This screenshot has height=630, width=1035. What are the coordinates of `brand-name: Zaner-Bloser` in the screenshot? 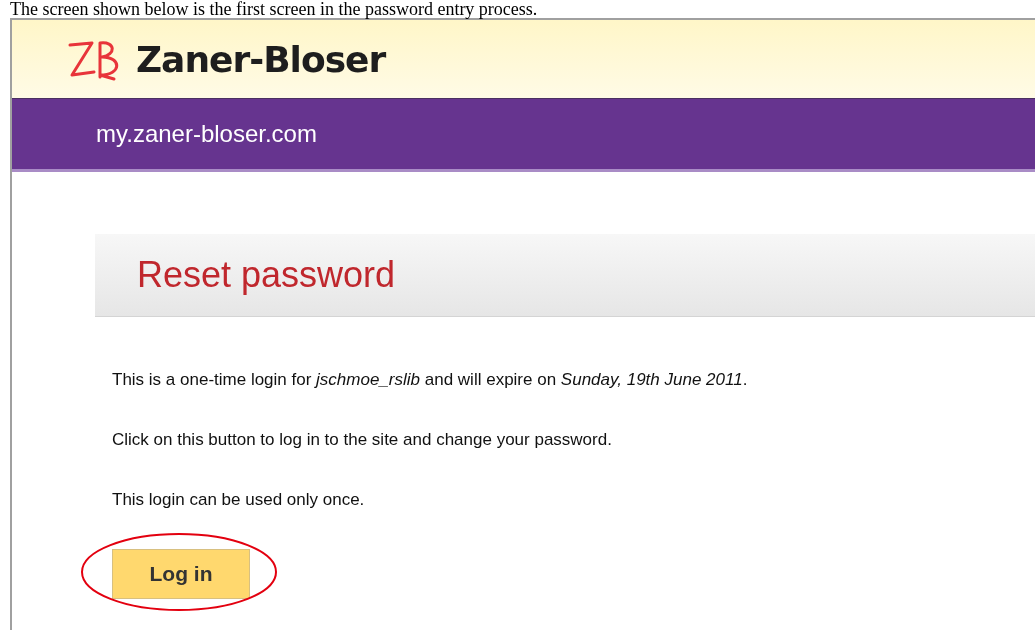 It's located at (261, 59).